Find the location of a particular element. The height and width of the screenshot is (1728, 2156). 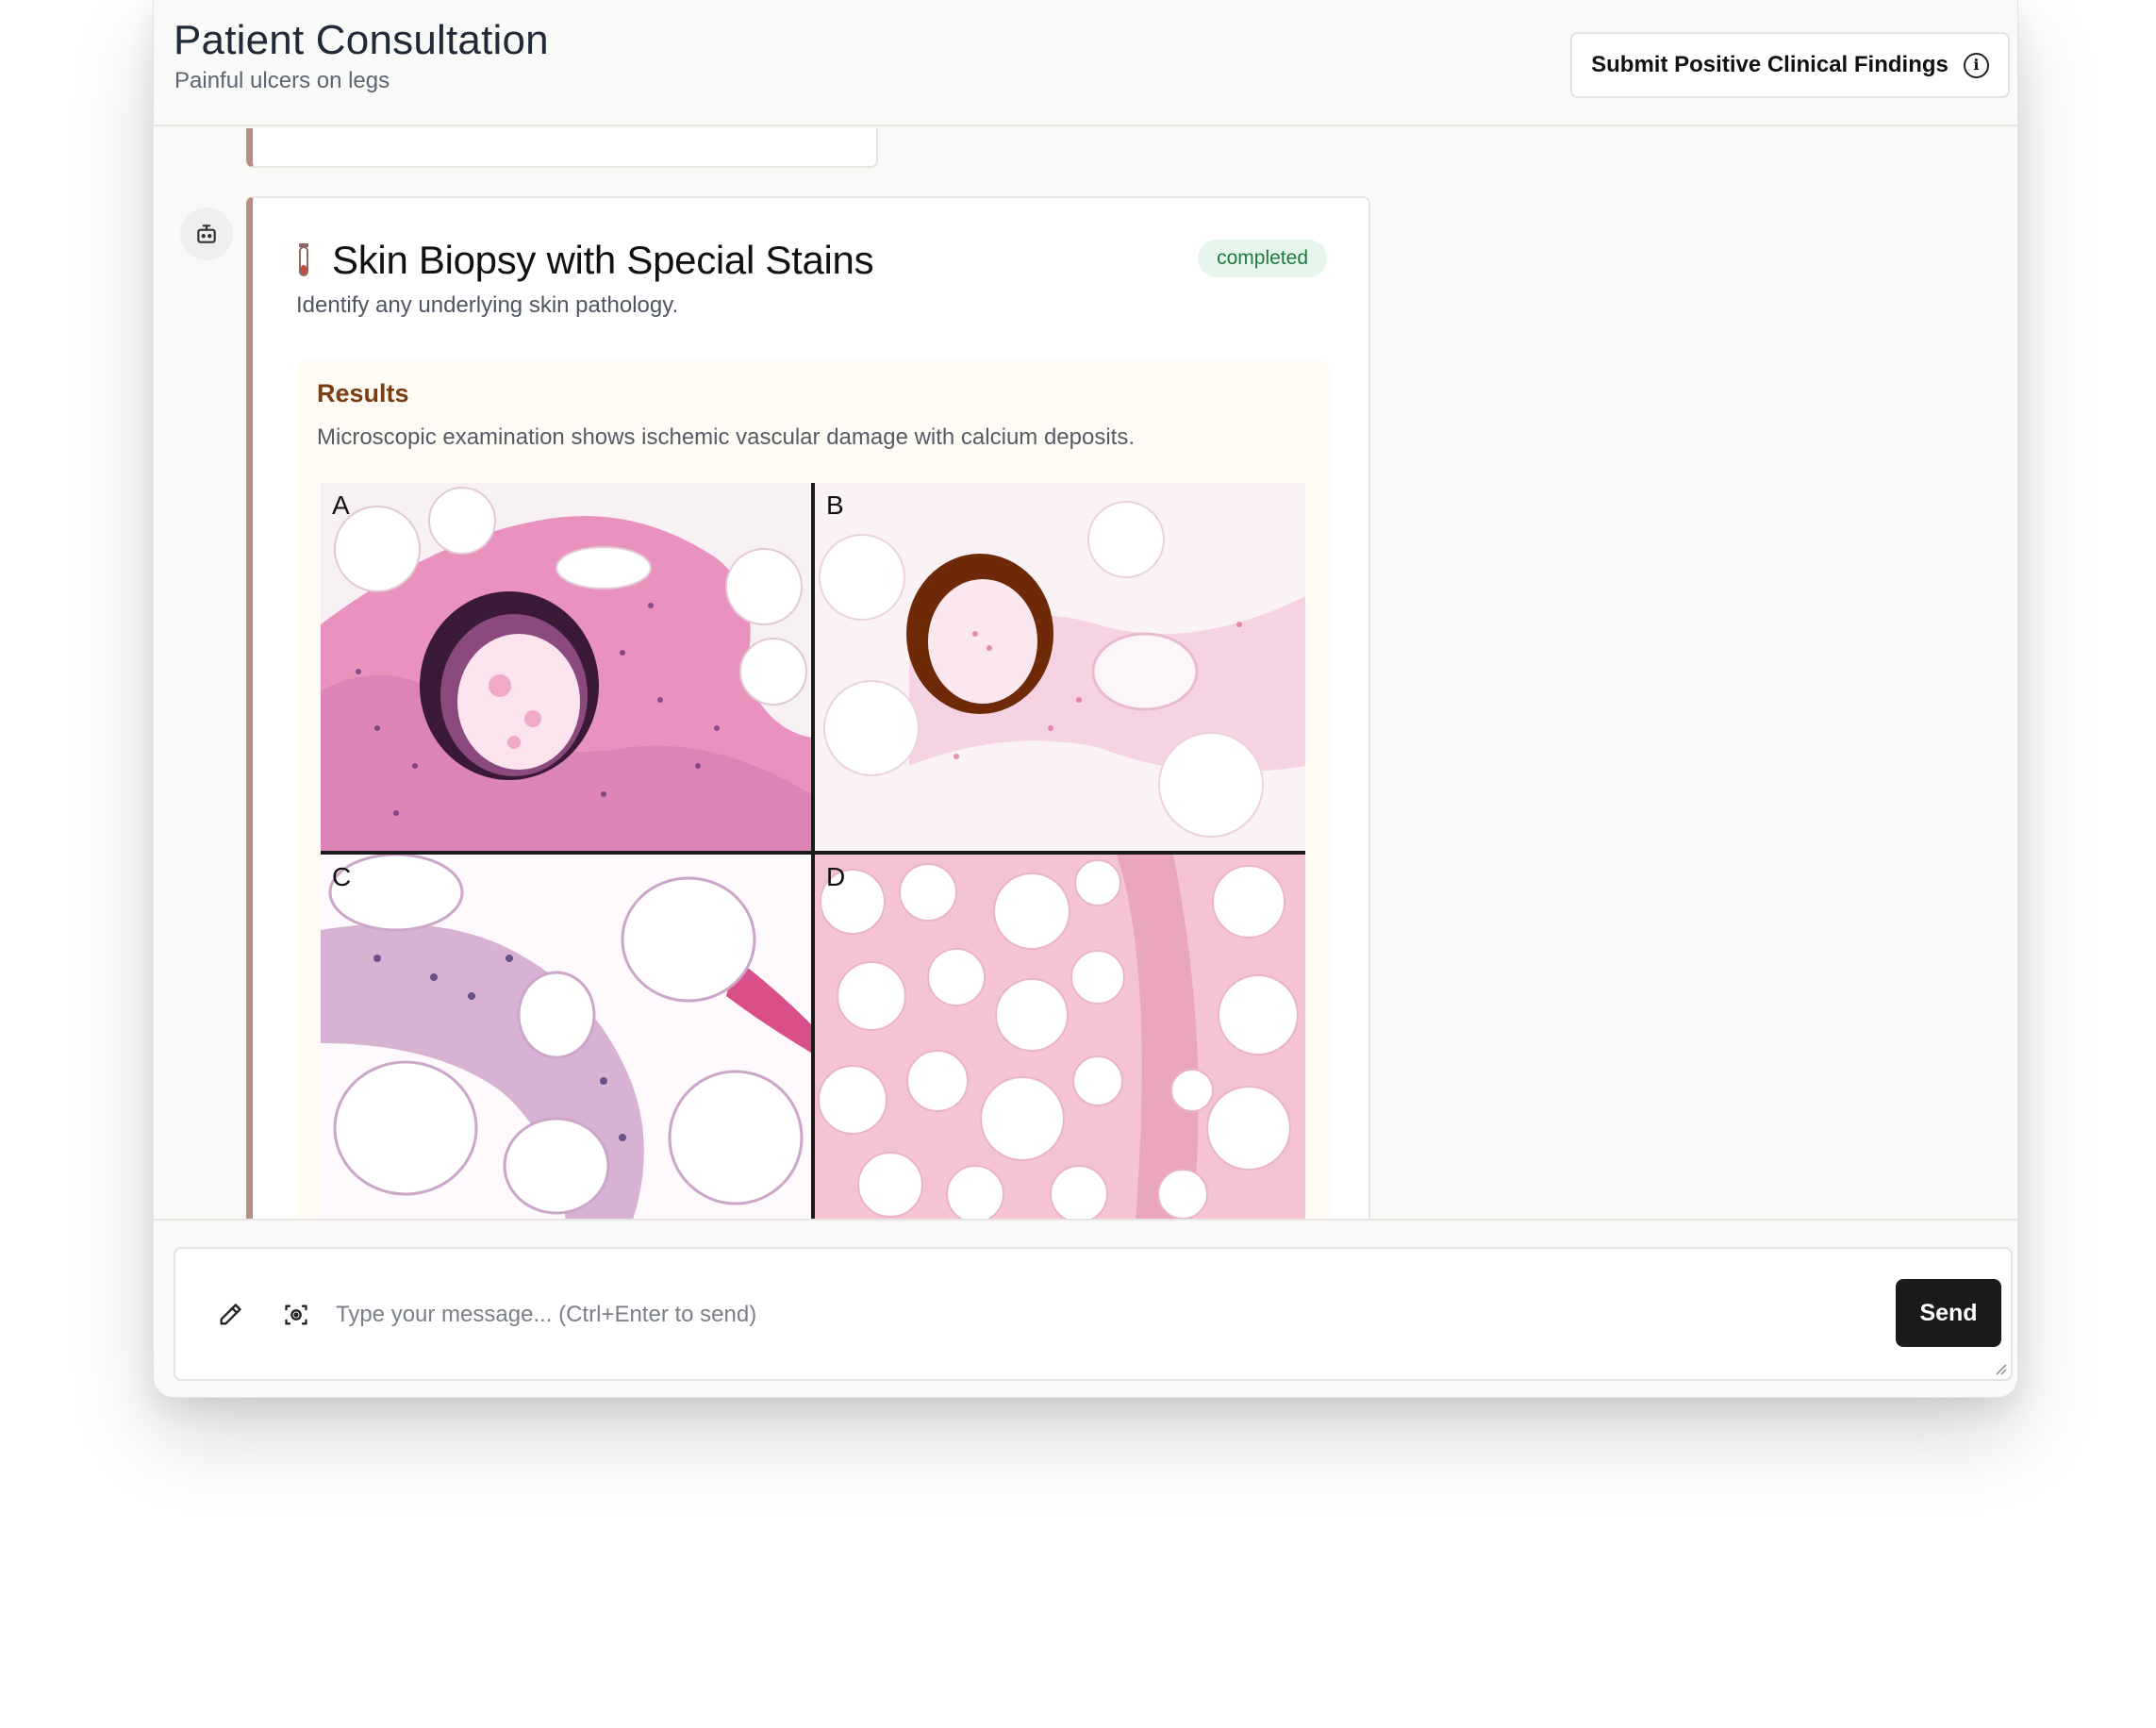

page-title: Patient Consultation is located at coordinates (362, 40).